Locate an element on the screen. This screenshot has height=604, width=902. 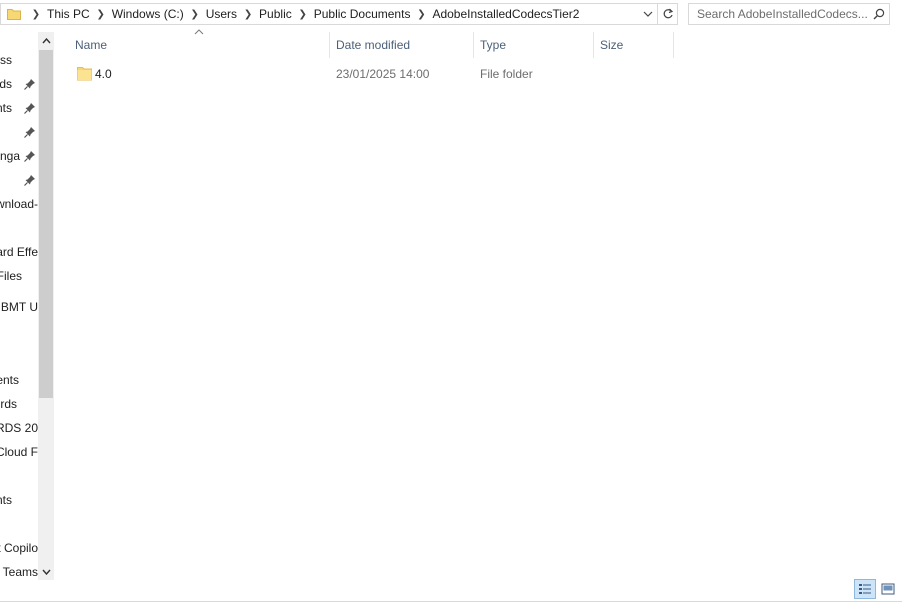
nav-item: nga is located at coordinates (19, 156).